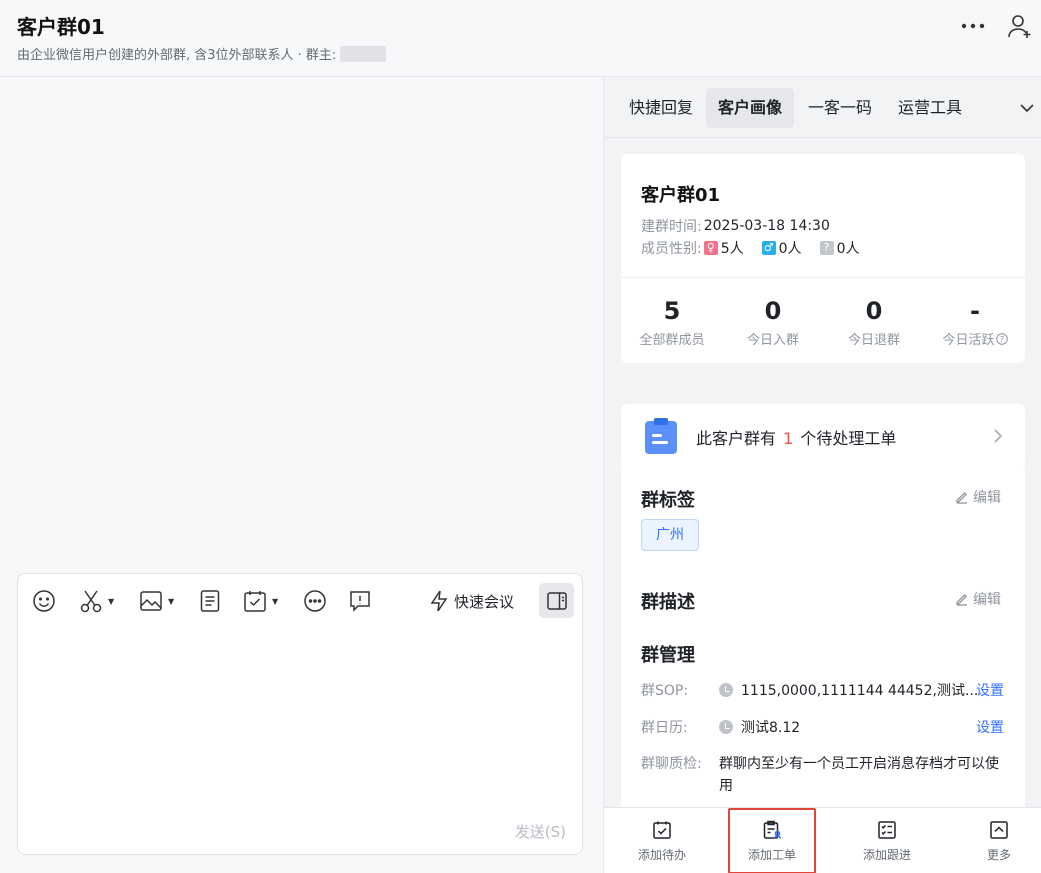 This screenshot has width=1041, height=873. Describe the element at coordinates (672, 340) in the screenshot. I see `stat-label: 全部群成员` at that location.